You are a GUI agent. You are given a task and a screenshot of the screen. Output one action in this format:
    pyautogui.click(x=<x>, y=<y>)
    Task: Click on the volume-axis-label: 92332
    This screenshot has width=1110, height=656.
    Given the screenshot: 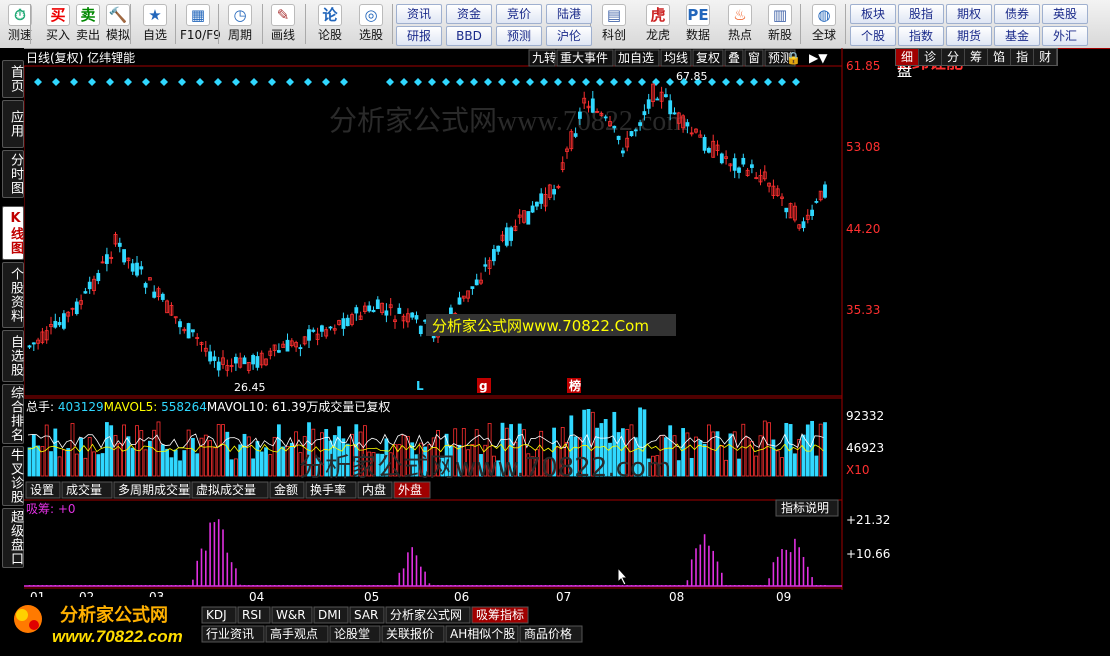 What is the action you would take?
    pyautogui.click(x=865, y=416)
    